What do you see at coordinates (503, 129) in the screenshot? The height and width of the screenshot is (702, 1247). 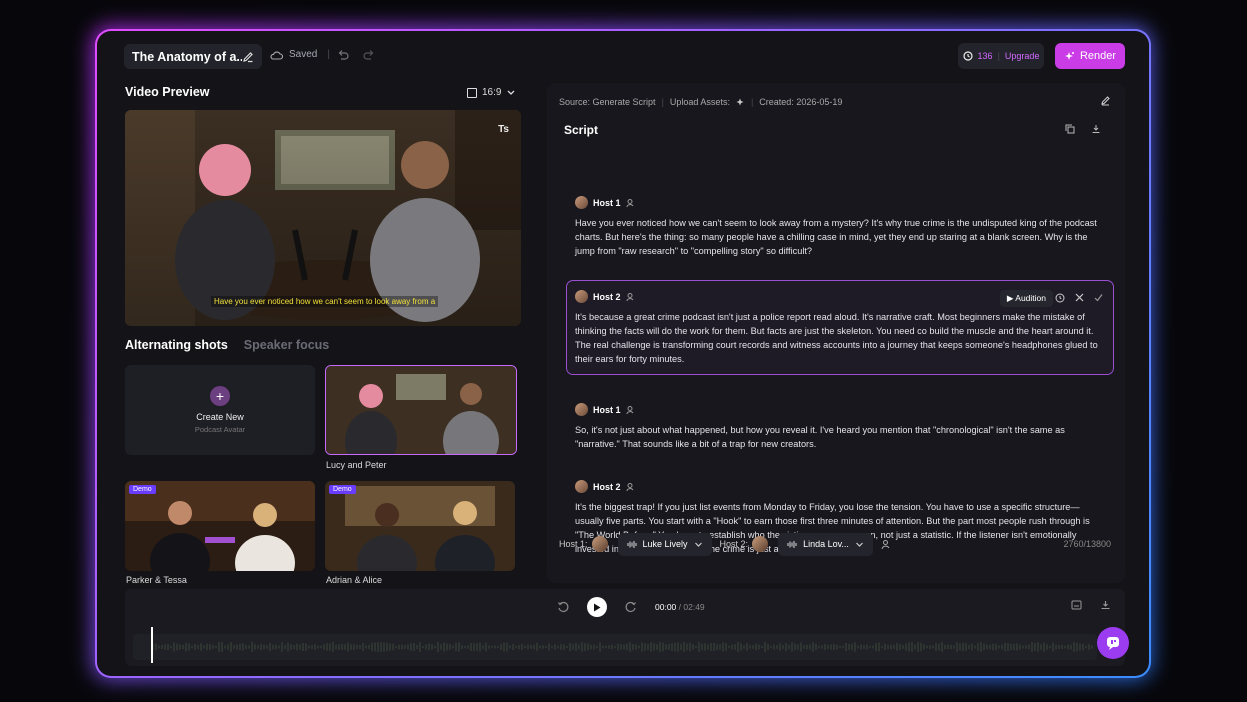 I see `text-style-icon: Ts` at bounding box center [503, 129].